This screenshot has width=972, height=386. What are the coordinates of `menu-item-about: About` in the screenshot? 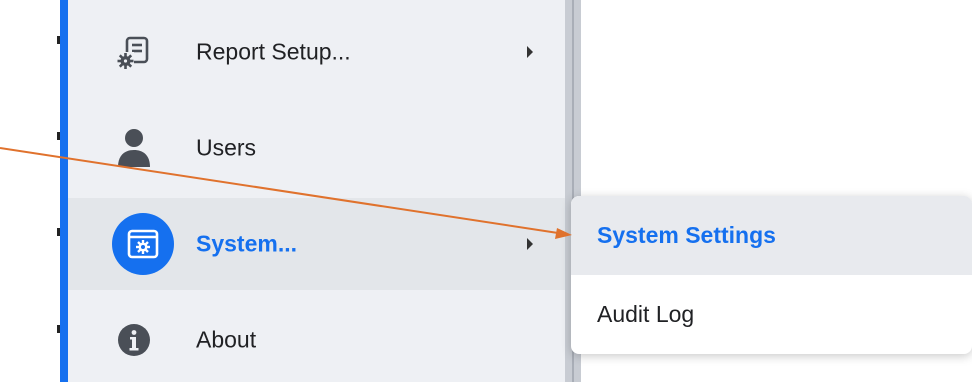 It's located at (316, 340).